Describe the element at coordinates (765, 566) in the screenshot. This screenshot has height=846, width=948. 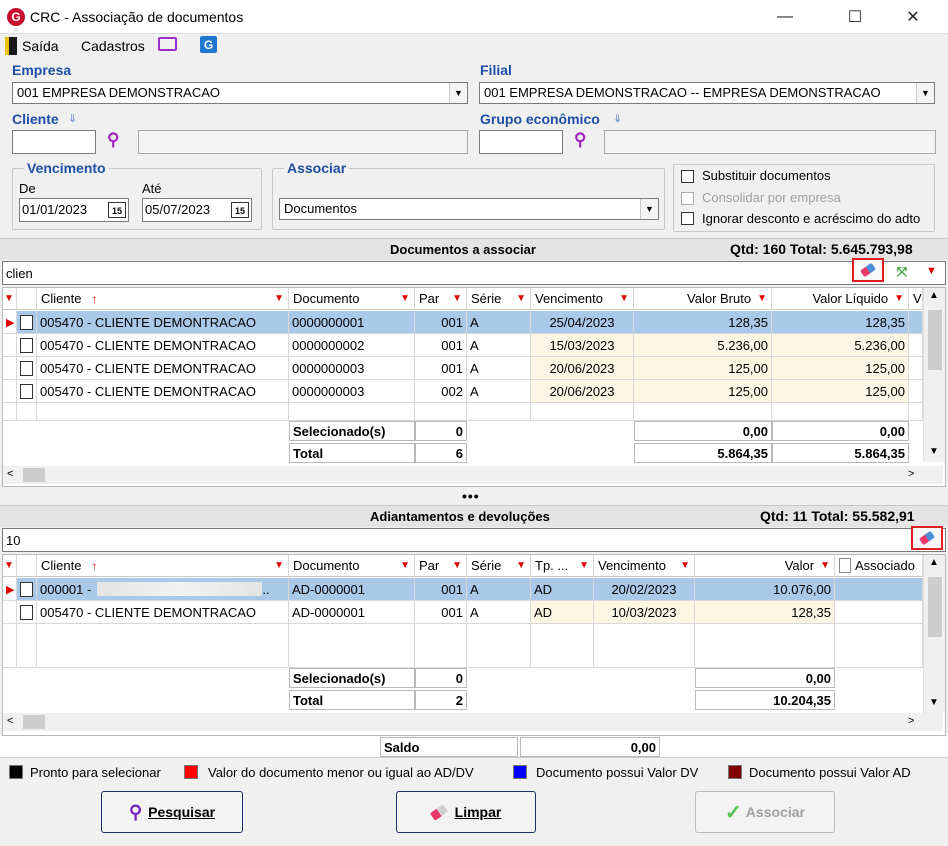
I see `adts-header-6: Valor ▼` at that location.